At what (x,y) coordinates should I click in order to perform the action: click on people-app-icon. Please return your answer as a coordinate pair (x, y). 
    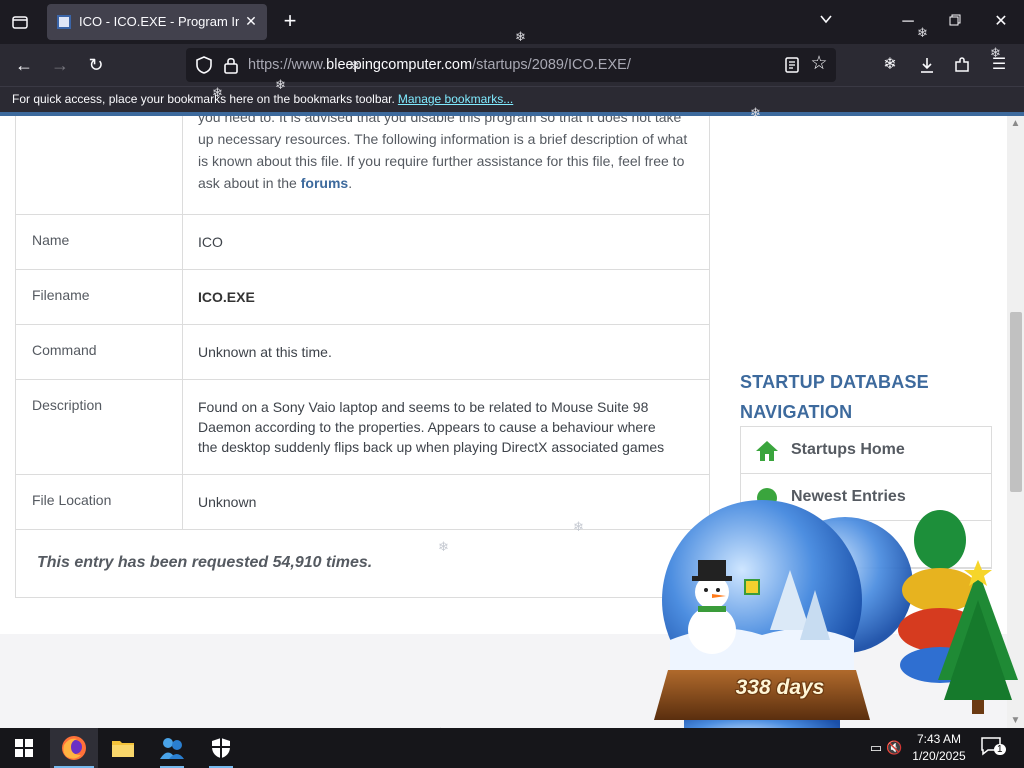
    Looking at the image, I should click on (172, 748).